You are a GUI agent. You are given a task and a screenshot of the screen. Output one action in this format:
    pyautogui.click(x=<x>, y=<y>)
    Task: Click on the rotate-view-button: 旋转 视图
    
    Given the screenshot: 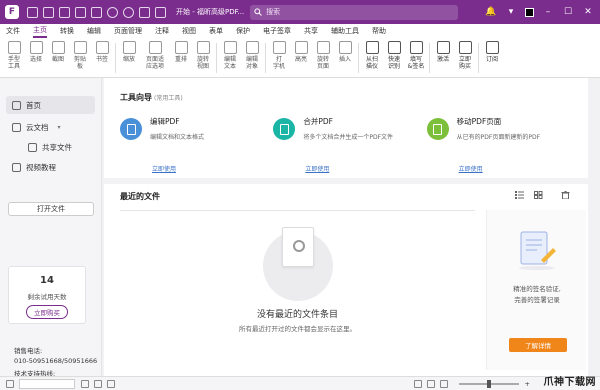 What is the action you would take?
    pyautogui.click(x=203, y=54)
    